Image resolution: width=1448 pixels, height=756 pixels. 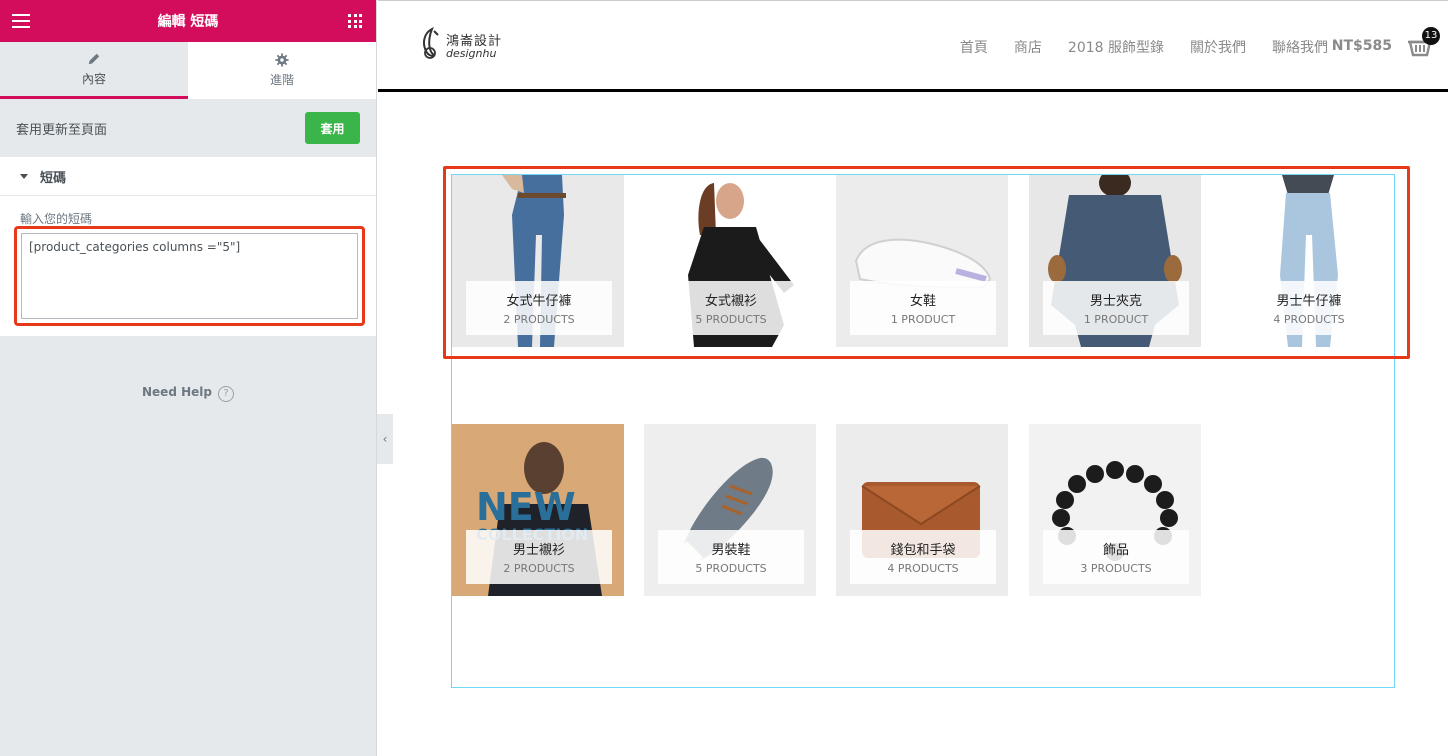 I want to click on need-help-link: Need Help?, so click(x=188, y=393).